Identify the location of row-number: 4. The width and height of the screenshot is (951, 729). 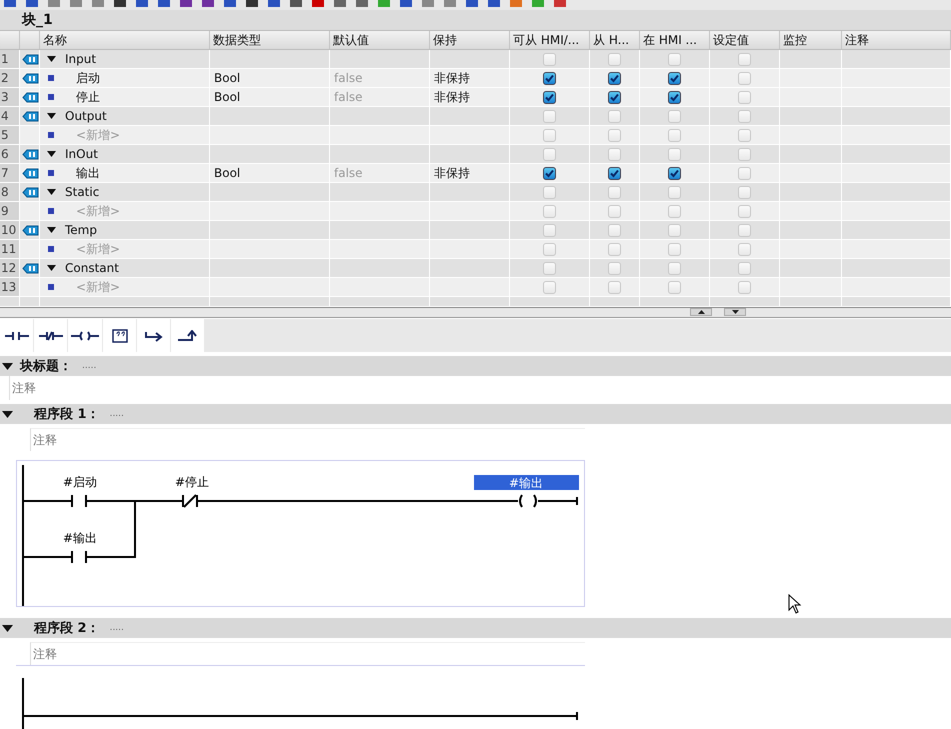
(5, 116).